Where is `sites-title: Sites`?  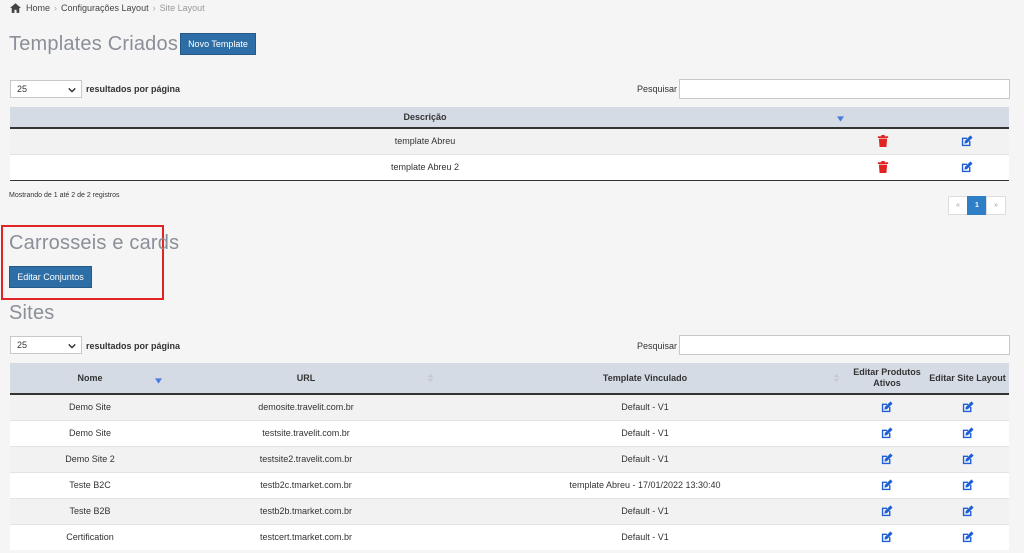 sites-title: Sites is located at coordinates (32, 313).